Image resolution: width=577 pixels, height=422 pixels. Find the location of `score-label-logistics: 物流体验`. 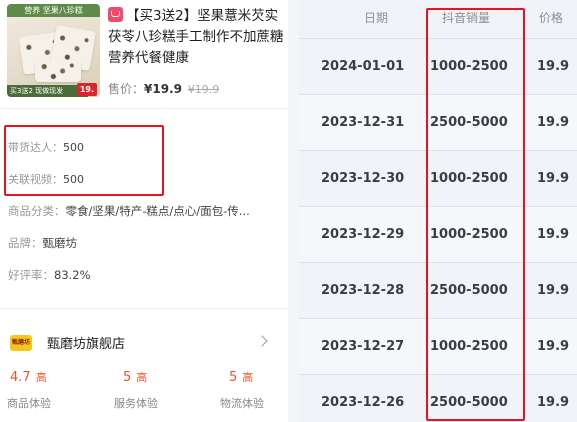

score-label-logistics: 物流体验 is located at coordinates (242, 403).